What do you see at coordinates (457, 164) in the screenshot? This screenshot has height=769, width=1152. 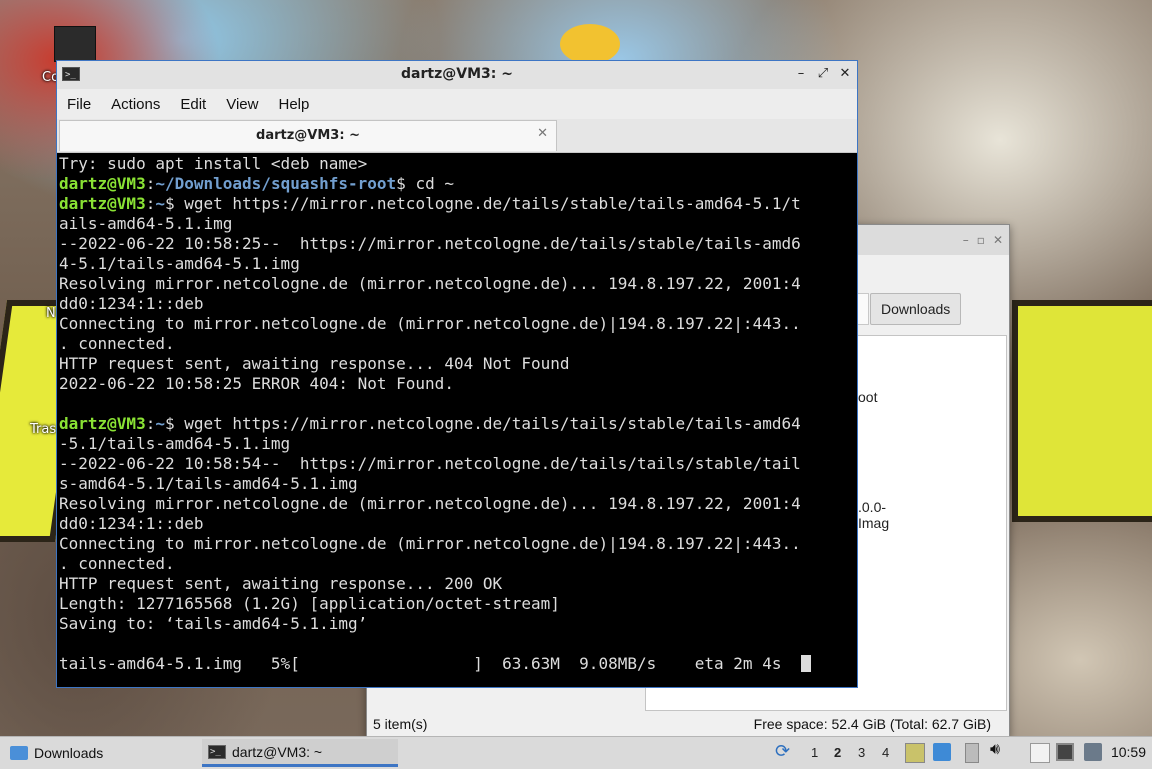 I see `terminal-line: Try: sudo apt install <deb name>` at bounding box center [457, 164].